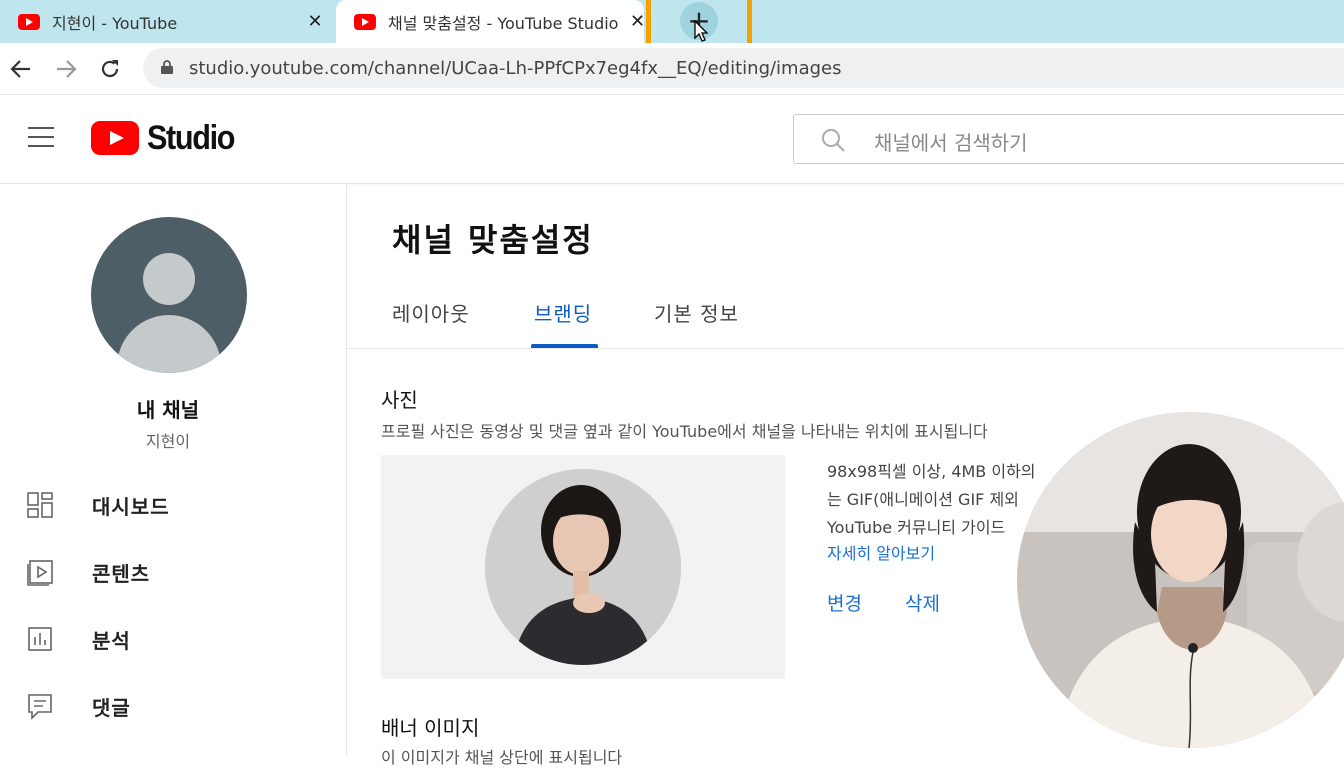  I want to click on sidebar-item-label: 대시보드, so click(131, 506).